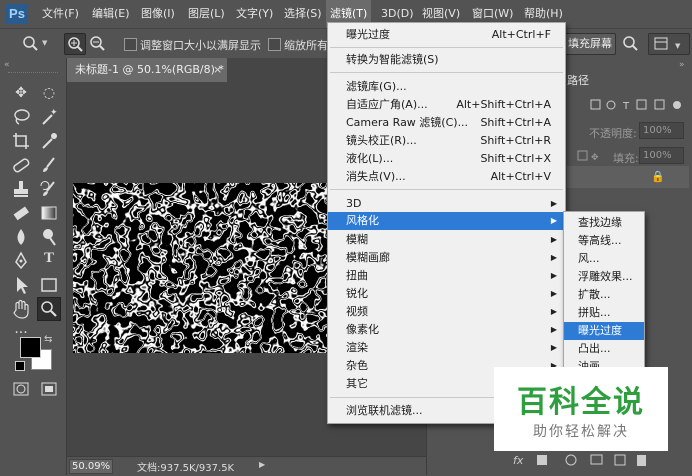  What do you see at coordinates (581, 432) in the screenshot?
I see `watermark-subtitle: 助你轻松解决` at bounding box center [581, 432].